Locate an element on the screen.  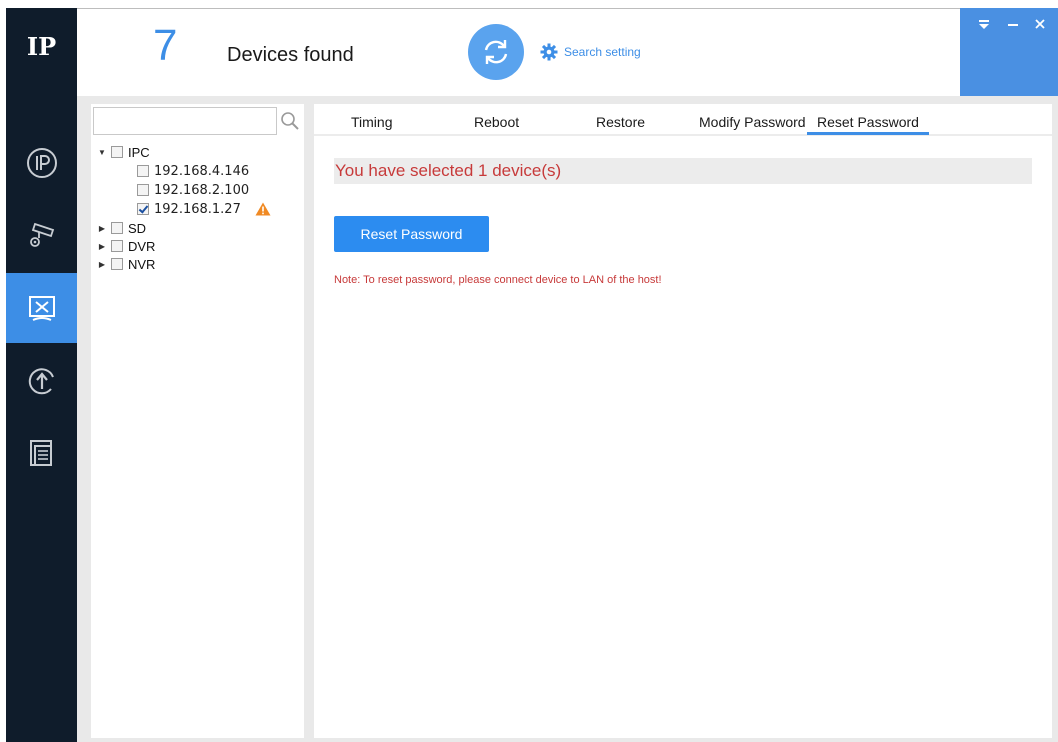
ip-icon is located at coordinates (41, 163).